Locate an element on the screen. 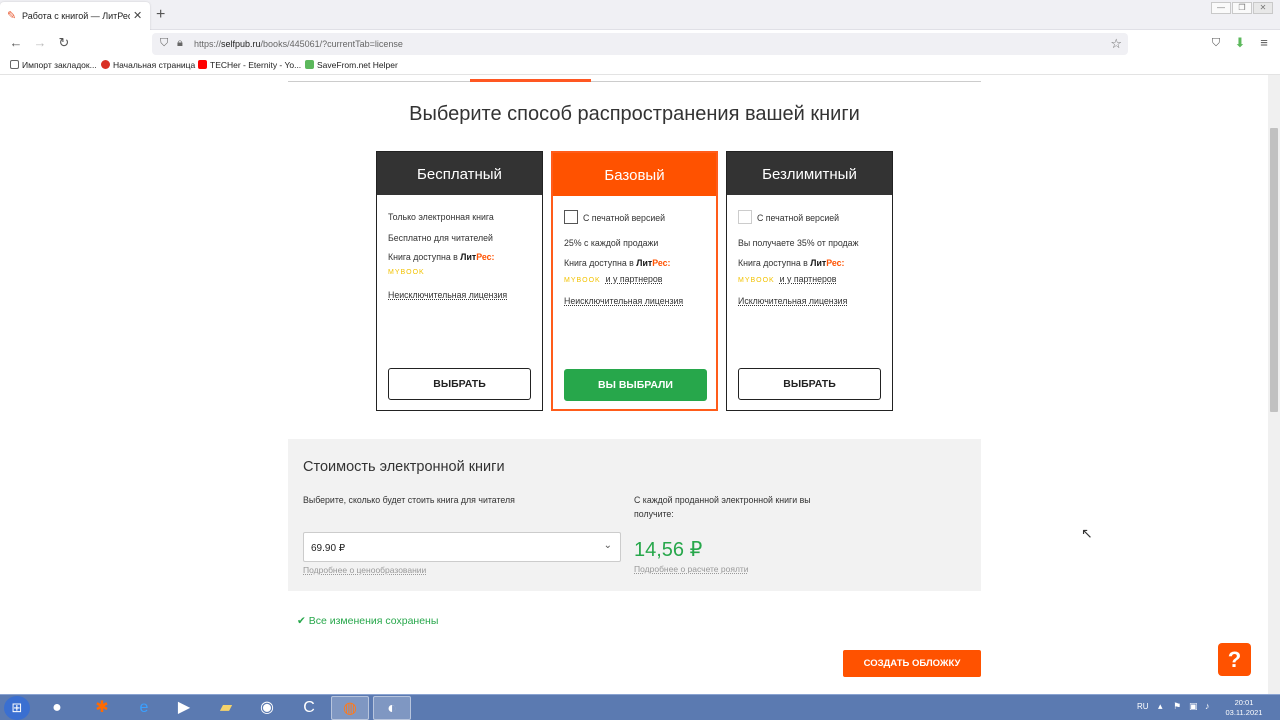  plan-feature: 25% с каждой продажи is located at coordinates (611, 243).